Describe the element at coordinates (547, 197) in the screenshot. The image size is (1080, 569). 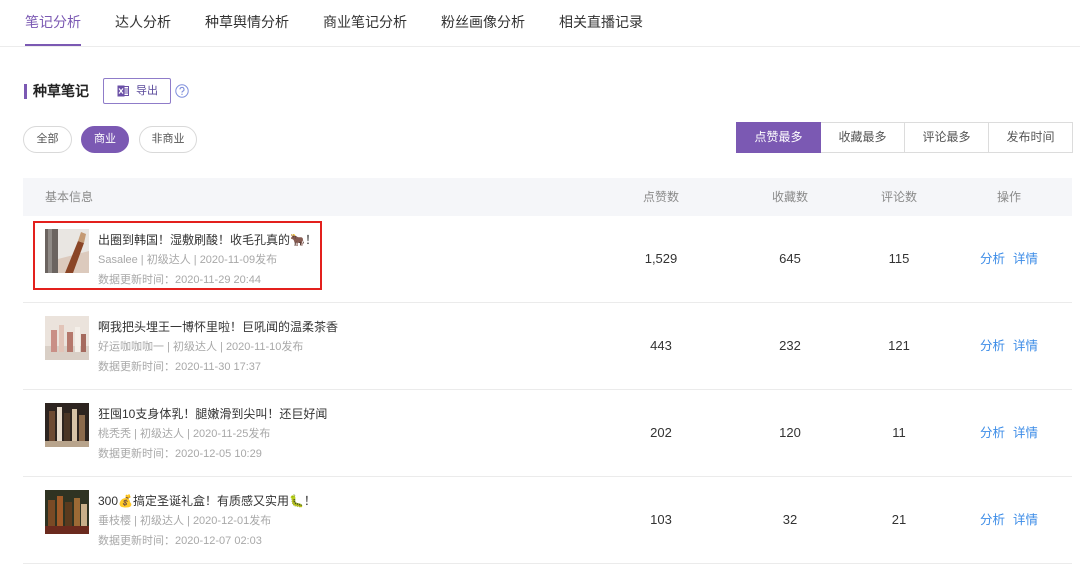
I see `table-header: 基本信息 点赞数 收藏数 评论数 操作` at that location.